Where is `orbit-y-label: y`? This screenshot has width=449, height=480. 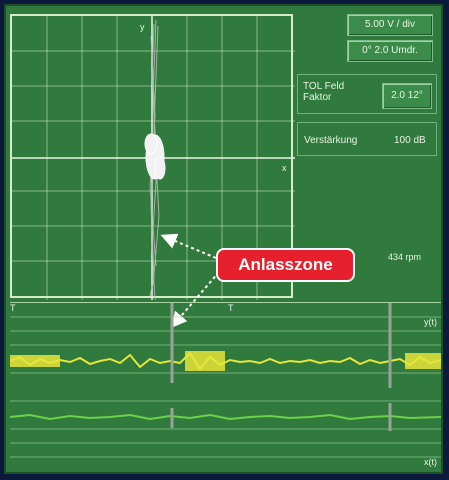 orbit-y-label: y is located at coordinates (142, 27).